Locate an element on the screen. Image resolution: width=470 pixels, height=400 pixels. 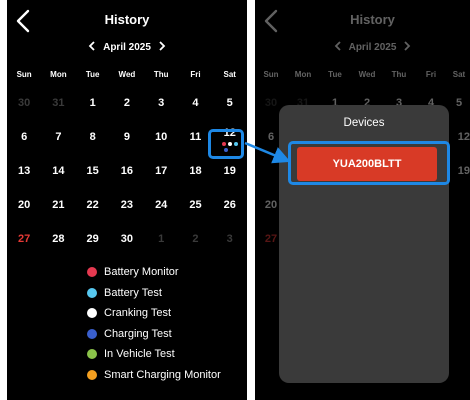
calendar-day: 22 is located at coordinates (93, 205).